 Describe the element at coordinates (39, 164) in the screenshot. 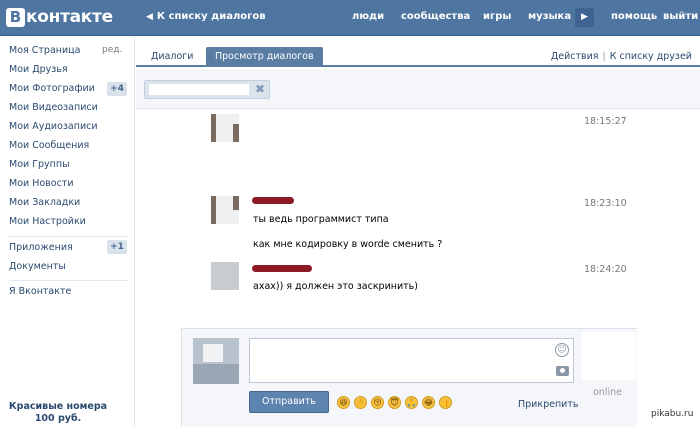

I see `sidebar-item-groups: Мои Группы` at that location.